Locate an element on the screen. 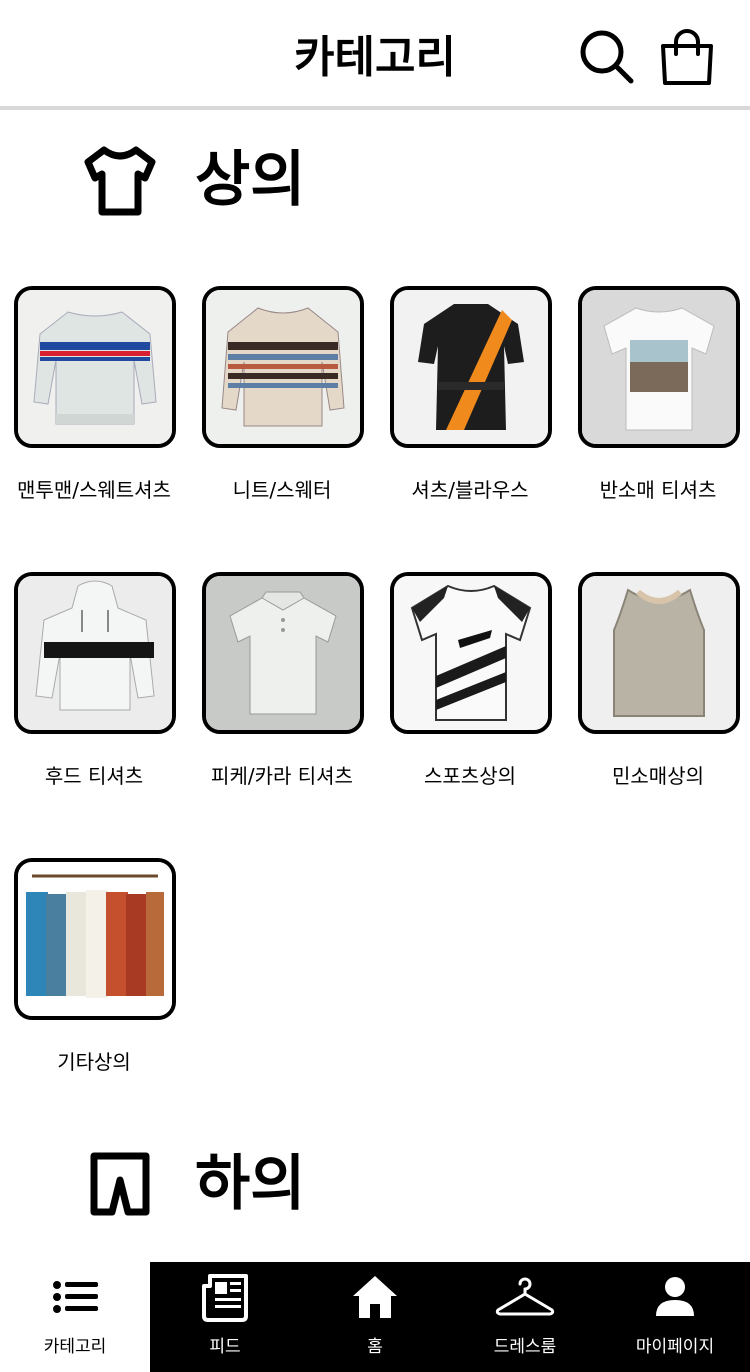  category-label: 셔츠/블라우스 is located at coordinates (470, 490).